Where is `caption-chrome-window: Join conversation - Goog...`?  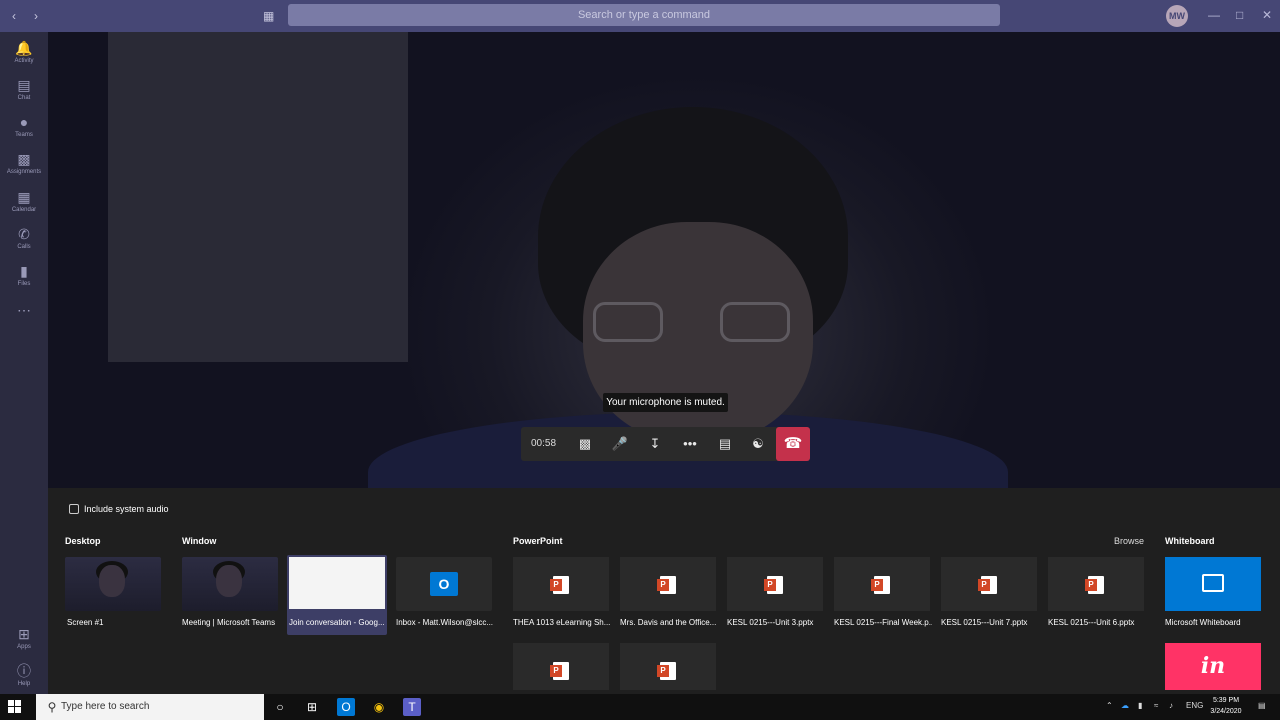
caption-chrome-window: Join conversation - Goog... is located at coordinates (337, 622).